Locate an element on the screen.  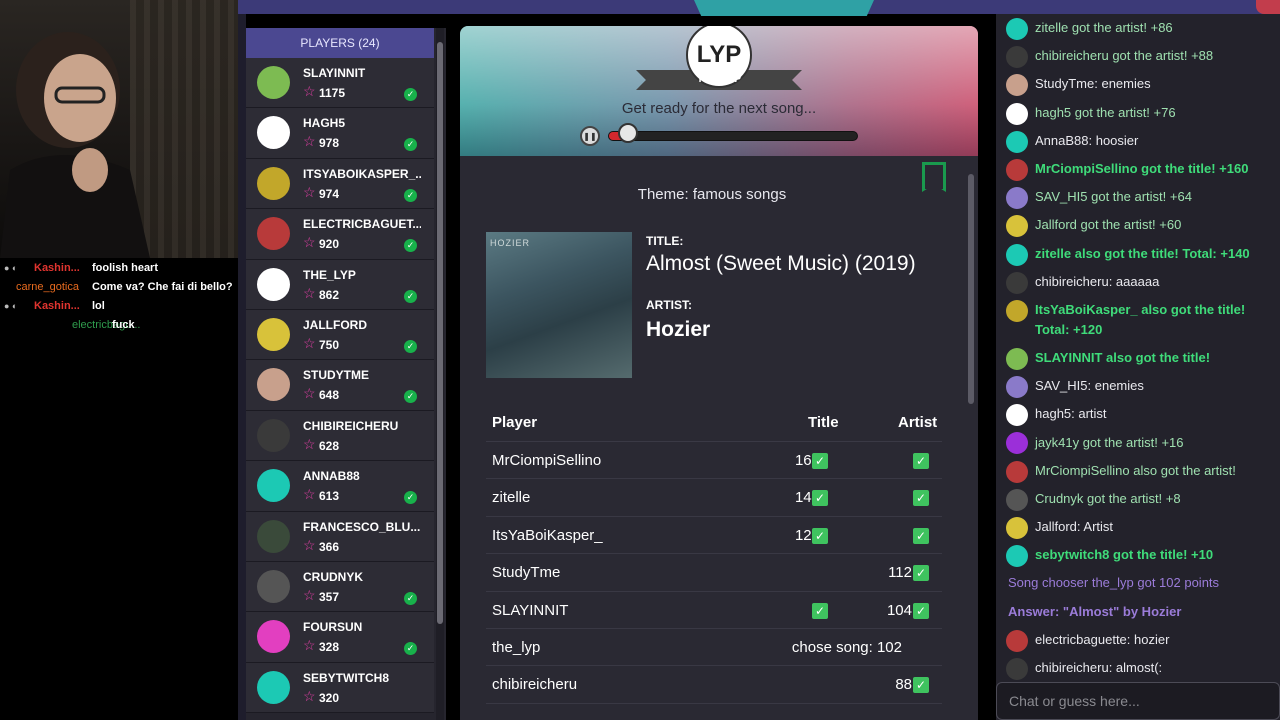
chat-message: electricbaguette: hozier is located at coordinates (1138, 640).